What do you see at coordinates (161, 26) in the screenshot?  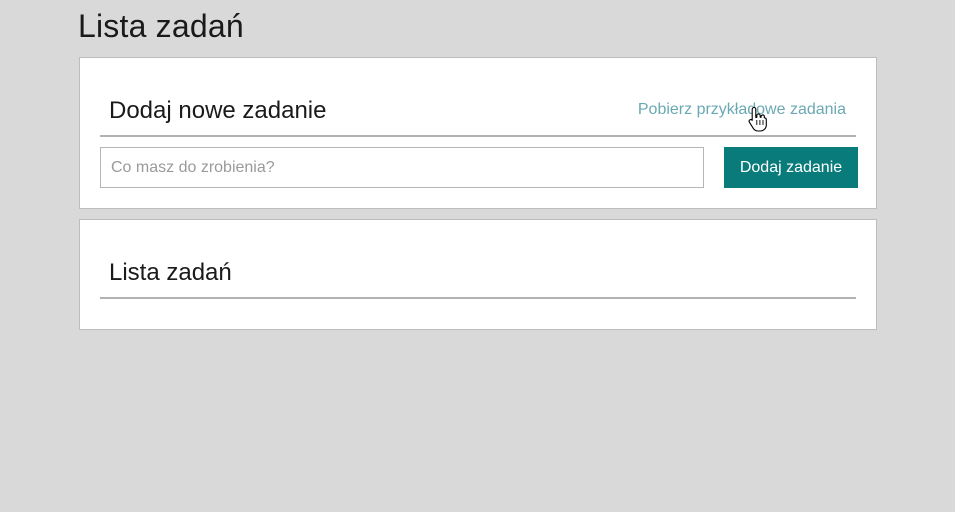 I see `page-title: Lista zadań` at bounding box center [161, 26].